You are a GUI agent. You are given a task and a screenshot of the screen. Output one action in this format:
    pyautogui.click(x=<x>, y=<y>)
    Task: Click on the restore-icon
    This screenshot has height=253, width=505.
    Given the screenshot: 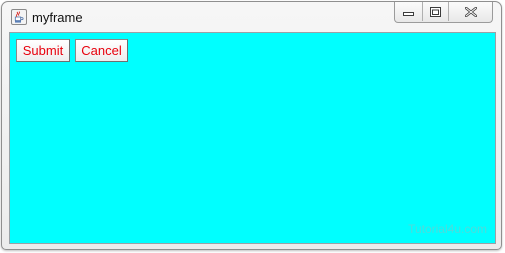 What is the action you would take?
    pyautogui.click(x=435, y=11)
    